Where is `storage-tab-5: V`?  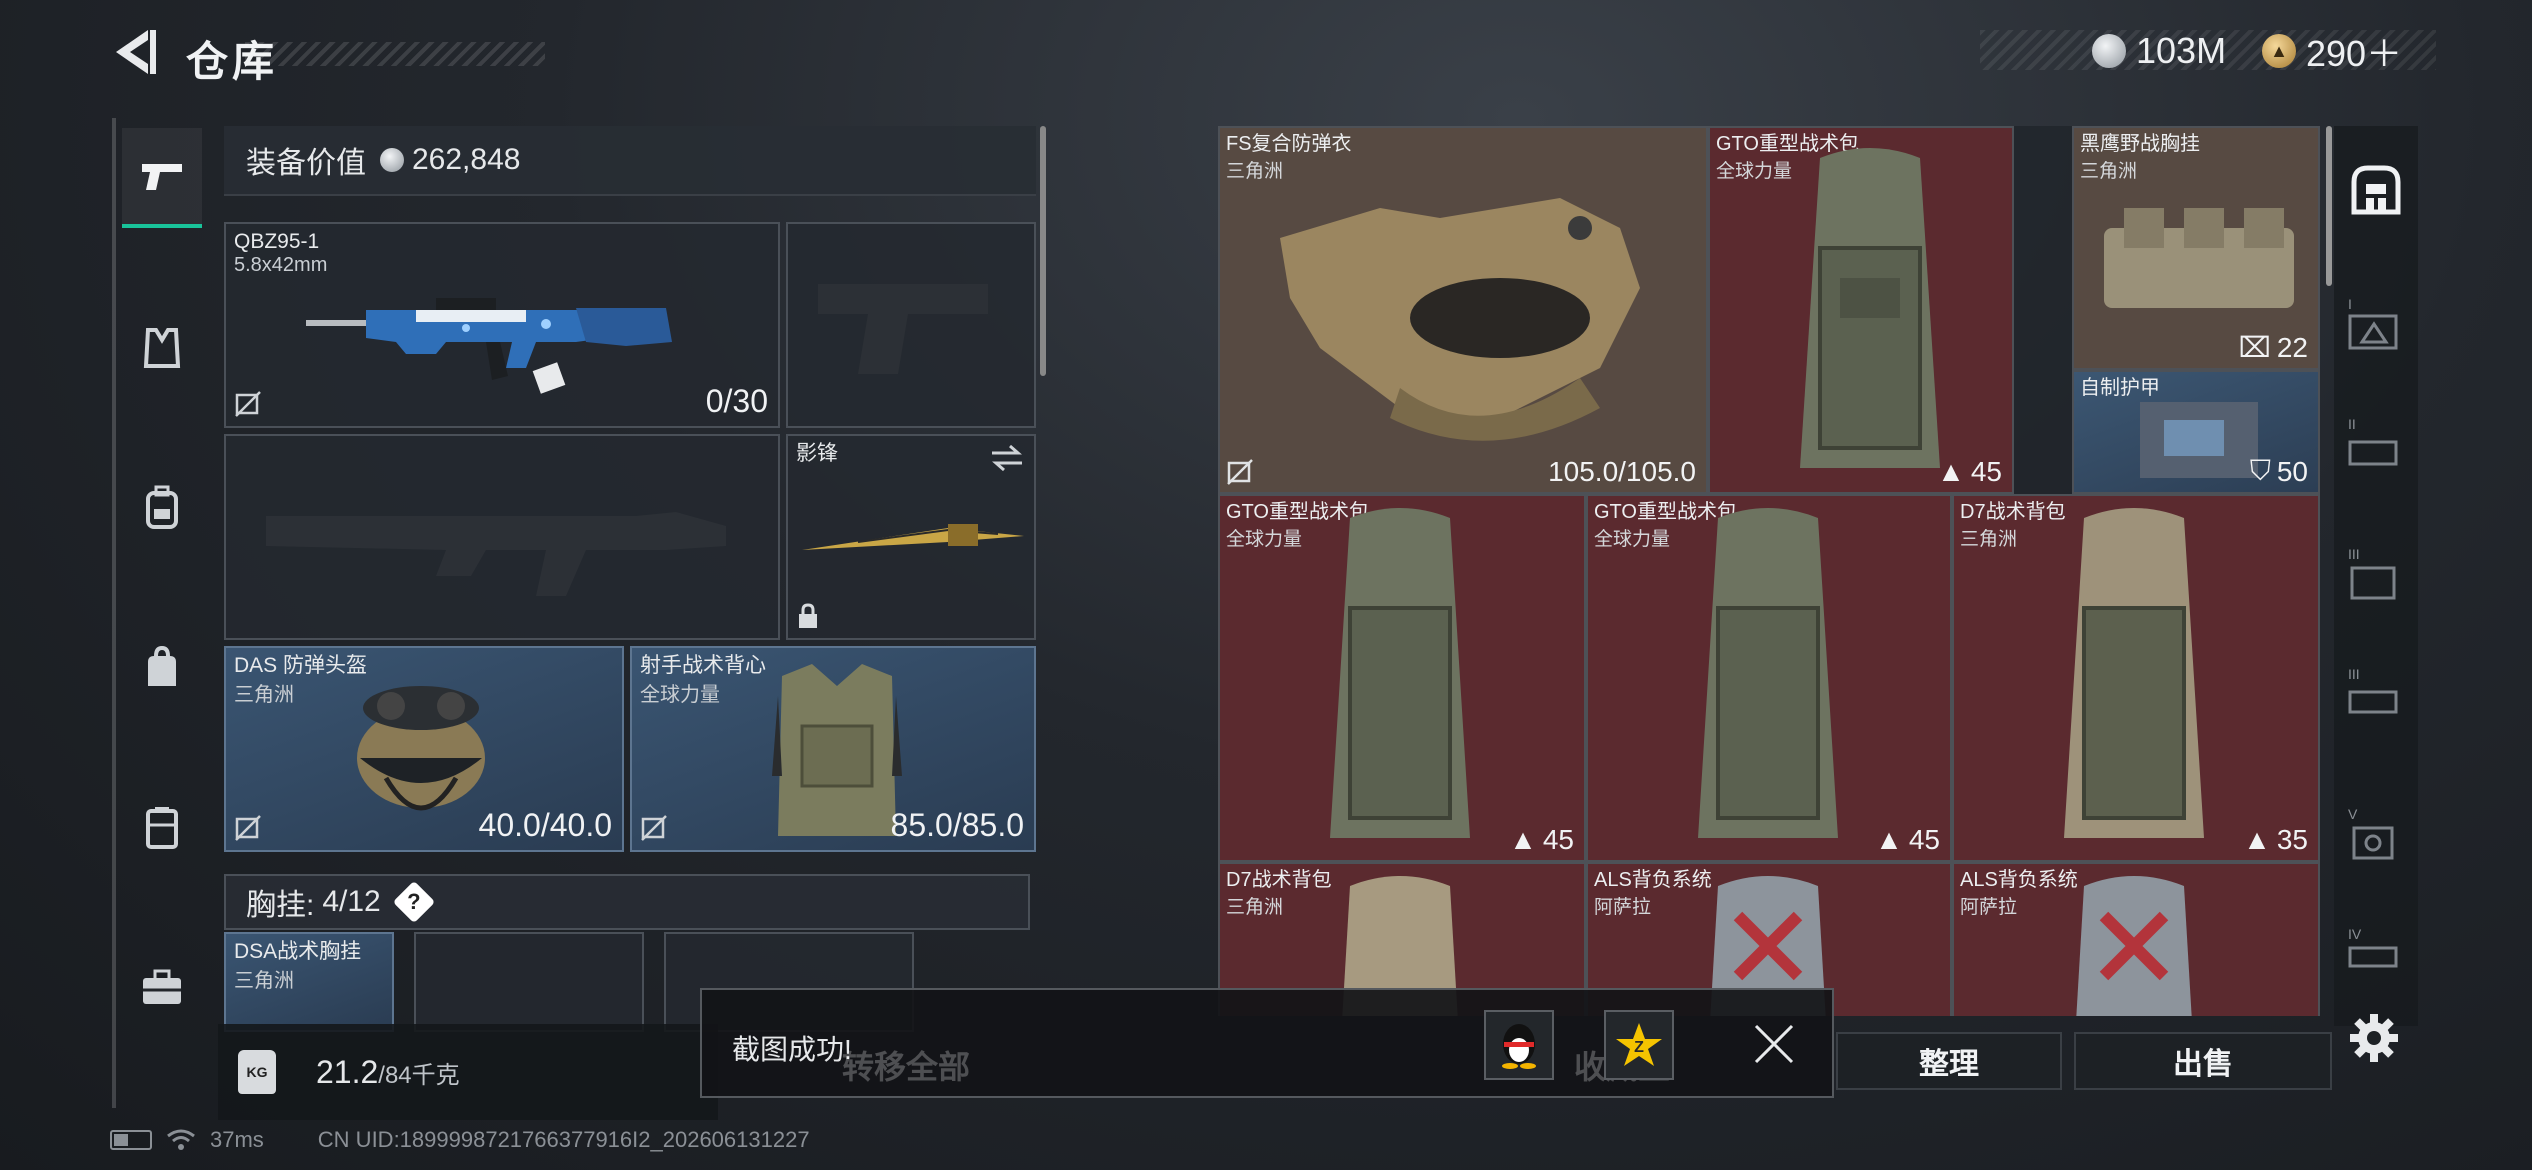
storage-tab-5: V is located at coordinates (2376, 834).